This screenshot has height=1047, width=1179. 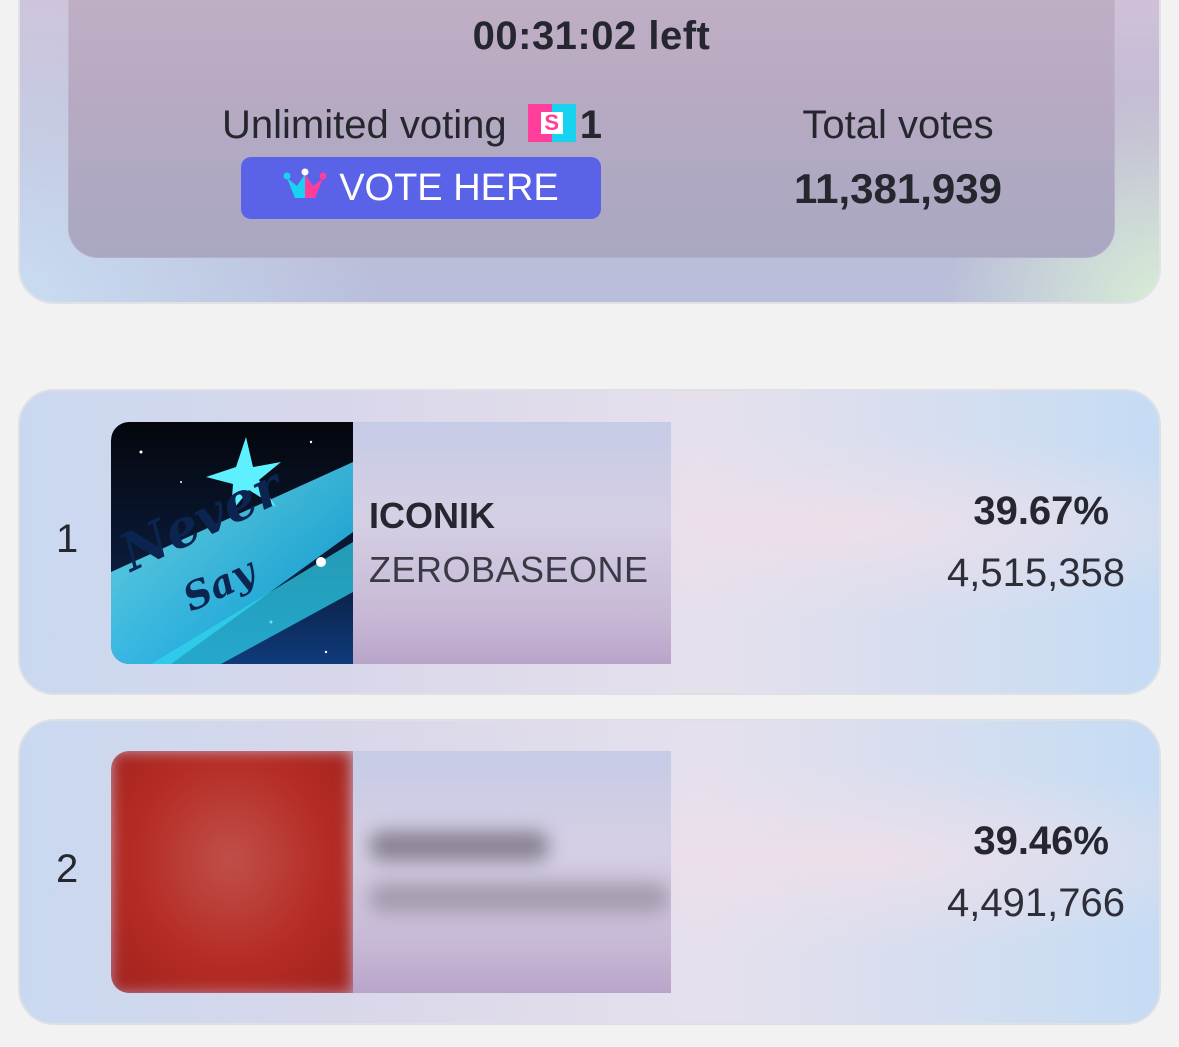 What do you see at coordinates (898, 188) in the screenshot?
I see `total-votes-value: 11,381,939` at bounding box center [898, 188].